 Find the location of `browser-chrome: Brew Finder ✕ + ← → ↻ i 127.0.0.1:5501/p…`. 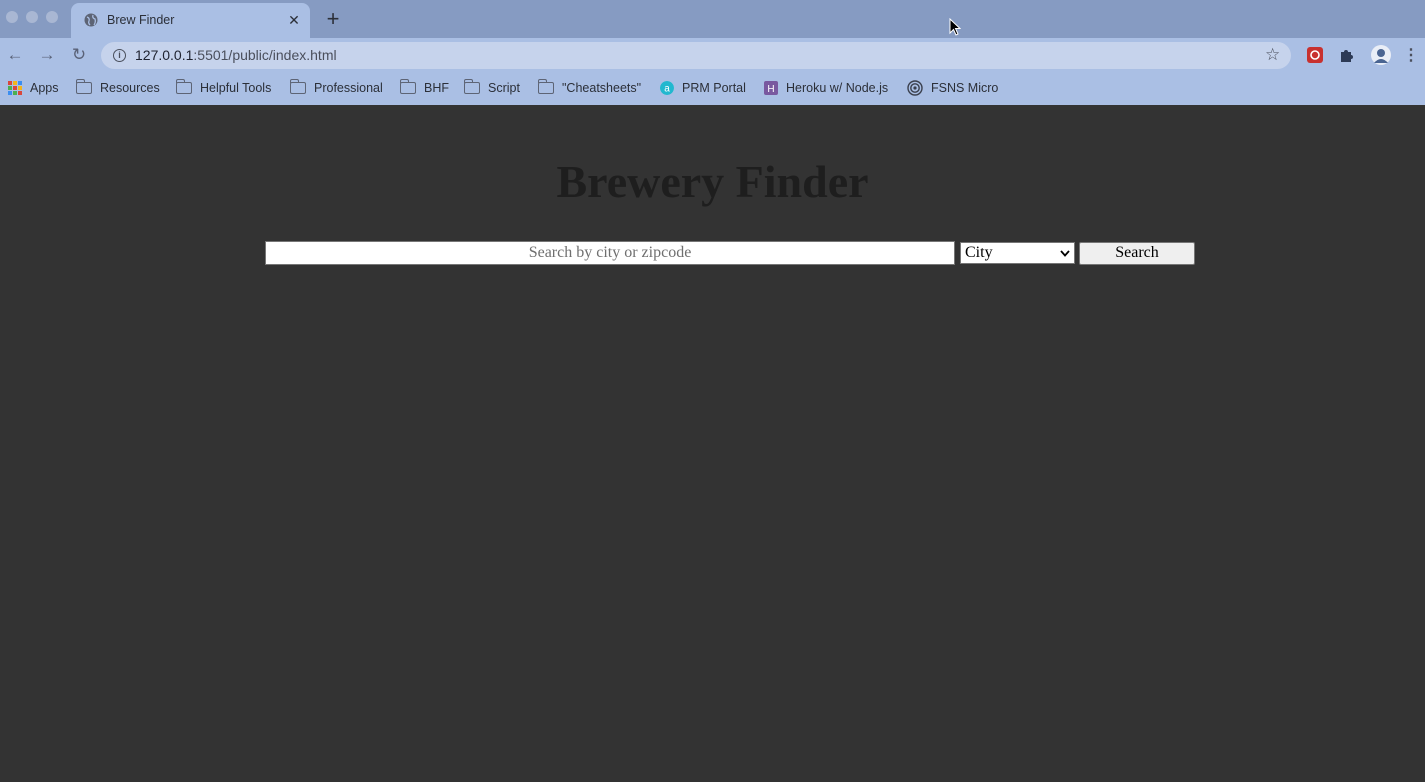

browser-chrome: Brew Finder ✕ + ← → ↻ i 127.0.0.1:5501/p… is located at coordinates (712, 52).